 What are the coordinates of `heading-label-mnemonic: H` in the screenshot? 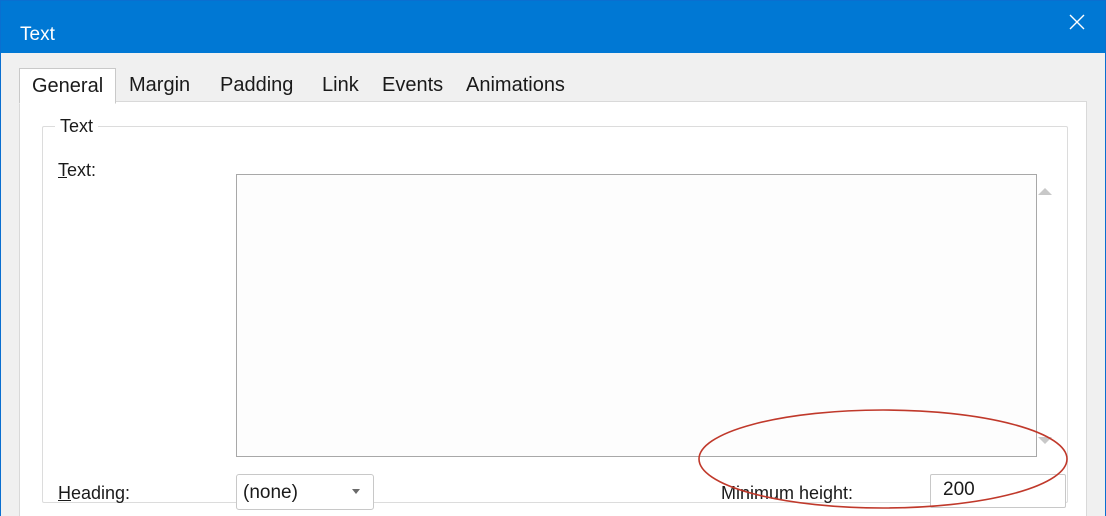 It's located at (64, 493).